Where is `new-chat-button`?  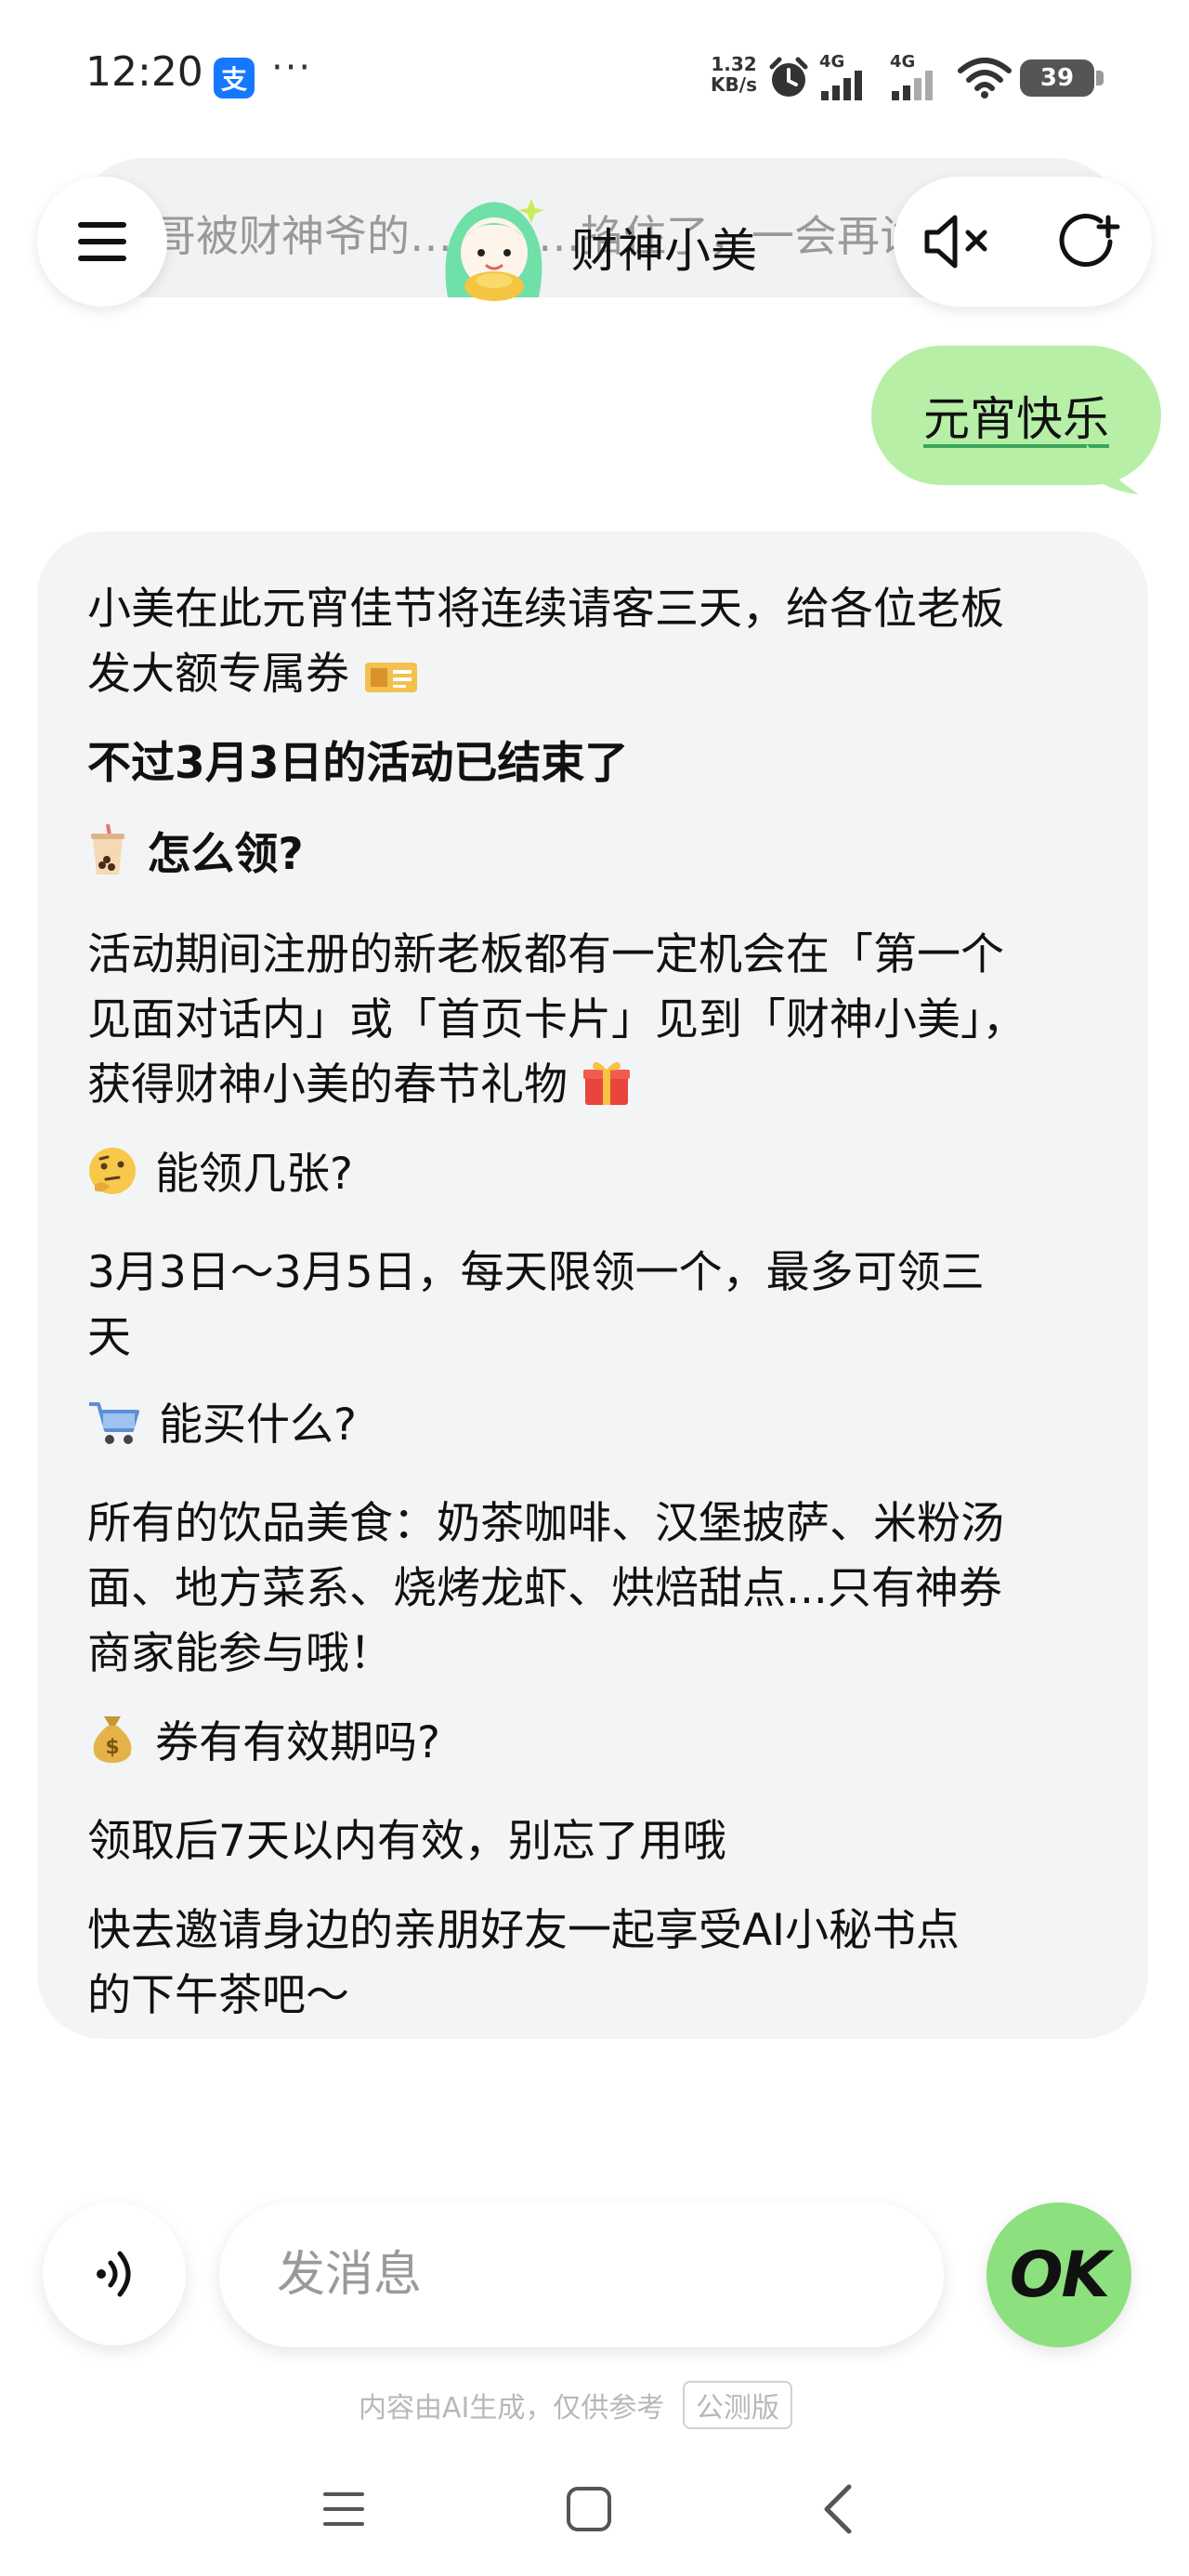 new-chat-button is located at coordinates (1087, 242).